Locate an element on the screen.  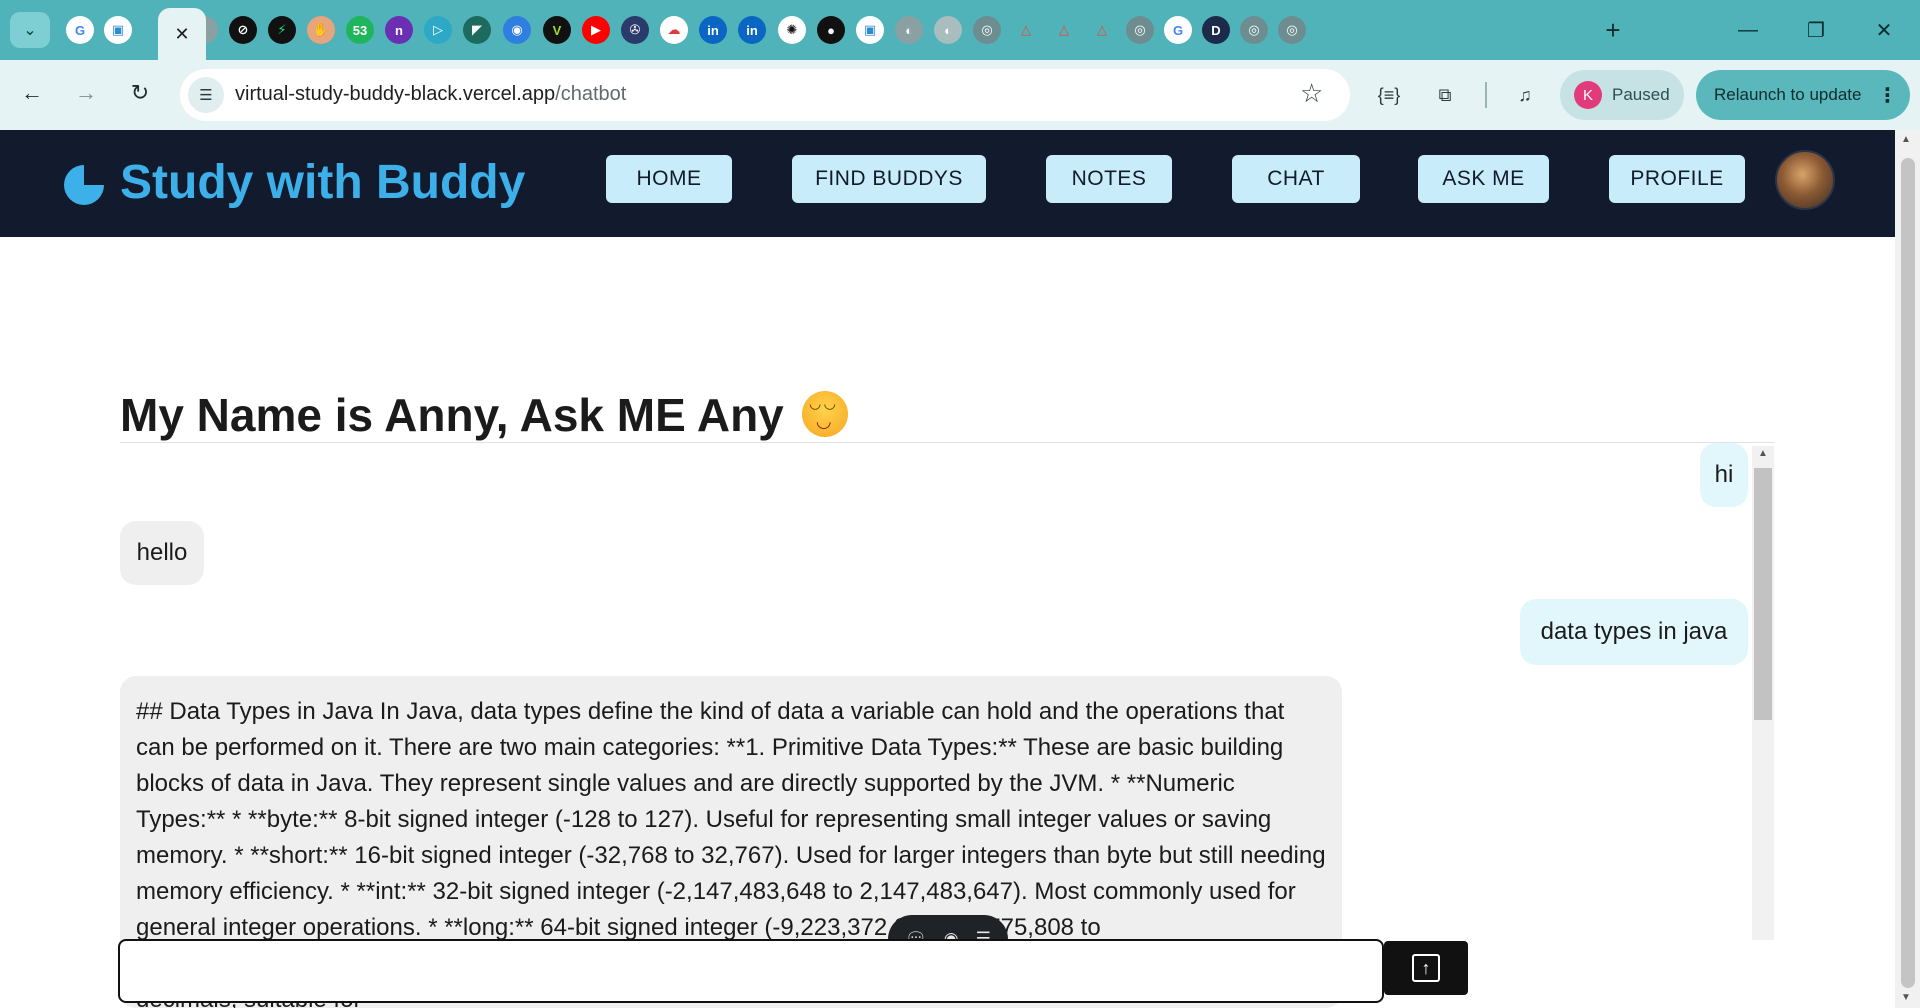
tab-globe-2-favicon: ◐ is located at coordinates (909, 30).